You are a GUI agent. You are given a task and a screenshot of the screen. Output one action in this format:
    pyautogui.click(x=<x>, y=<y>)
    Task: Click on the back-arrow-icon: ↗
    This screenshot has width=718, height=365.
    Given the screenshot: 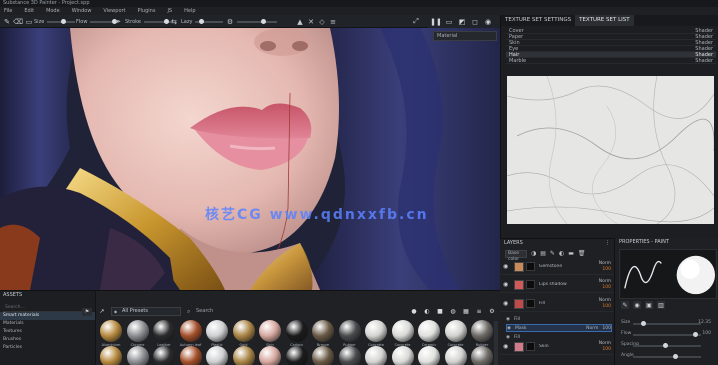 What is the action you would take?
    pyautogui.click(x=102, y=311)
    